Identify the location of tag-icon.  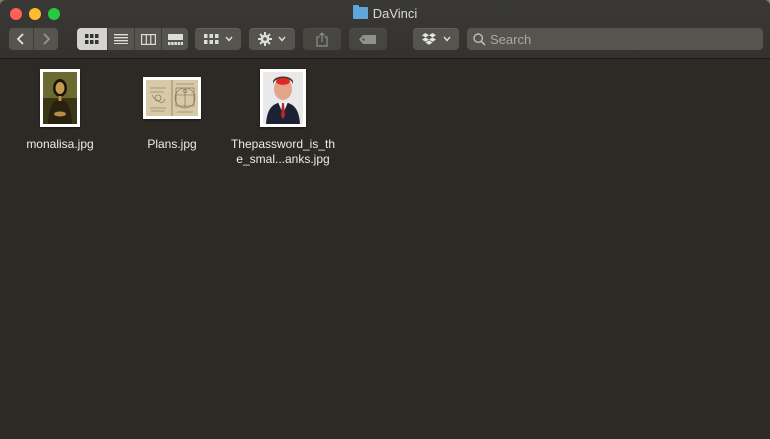
(367, 39).